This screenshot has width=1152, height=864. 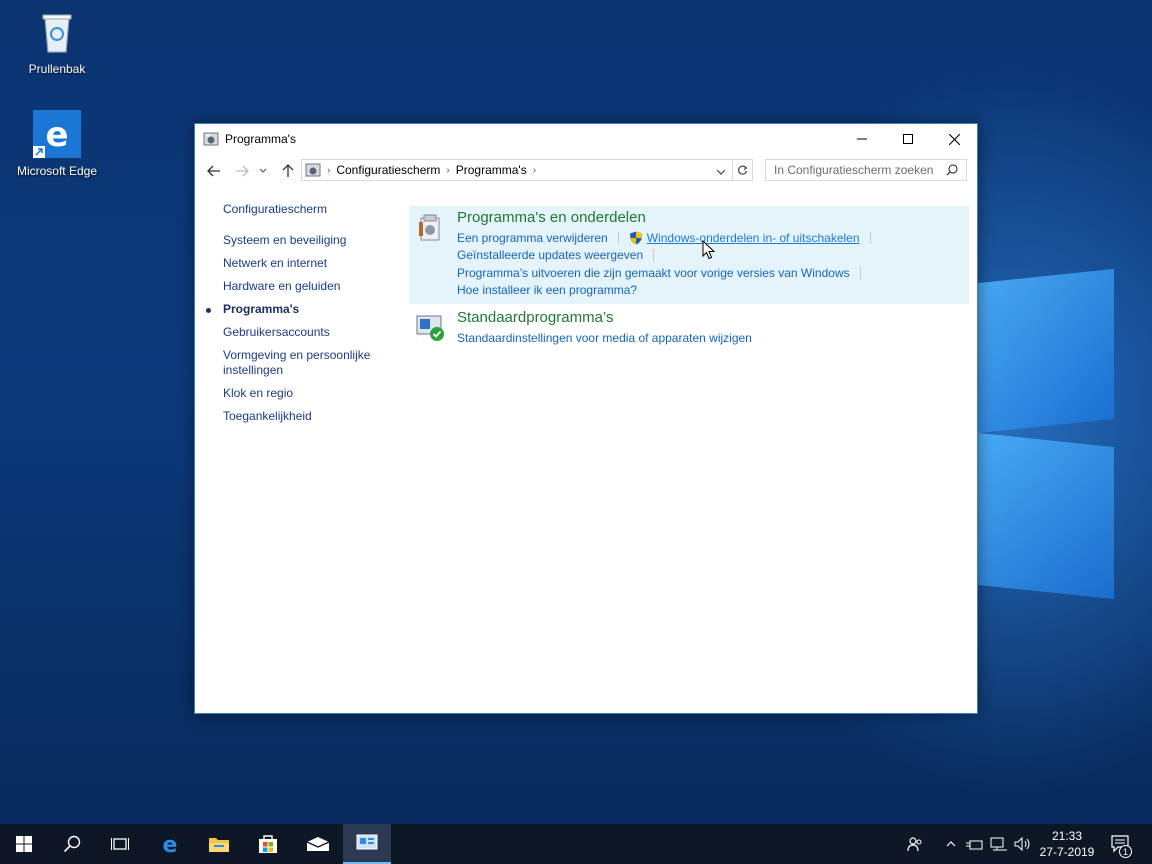 I want to click on search-box, so click(x=866, y=170).